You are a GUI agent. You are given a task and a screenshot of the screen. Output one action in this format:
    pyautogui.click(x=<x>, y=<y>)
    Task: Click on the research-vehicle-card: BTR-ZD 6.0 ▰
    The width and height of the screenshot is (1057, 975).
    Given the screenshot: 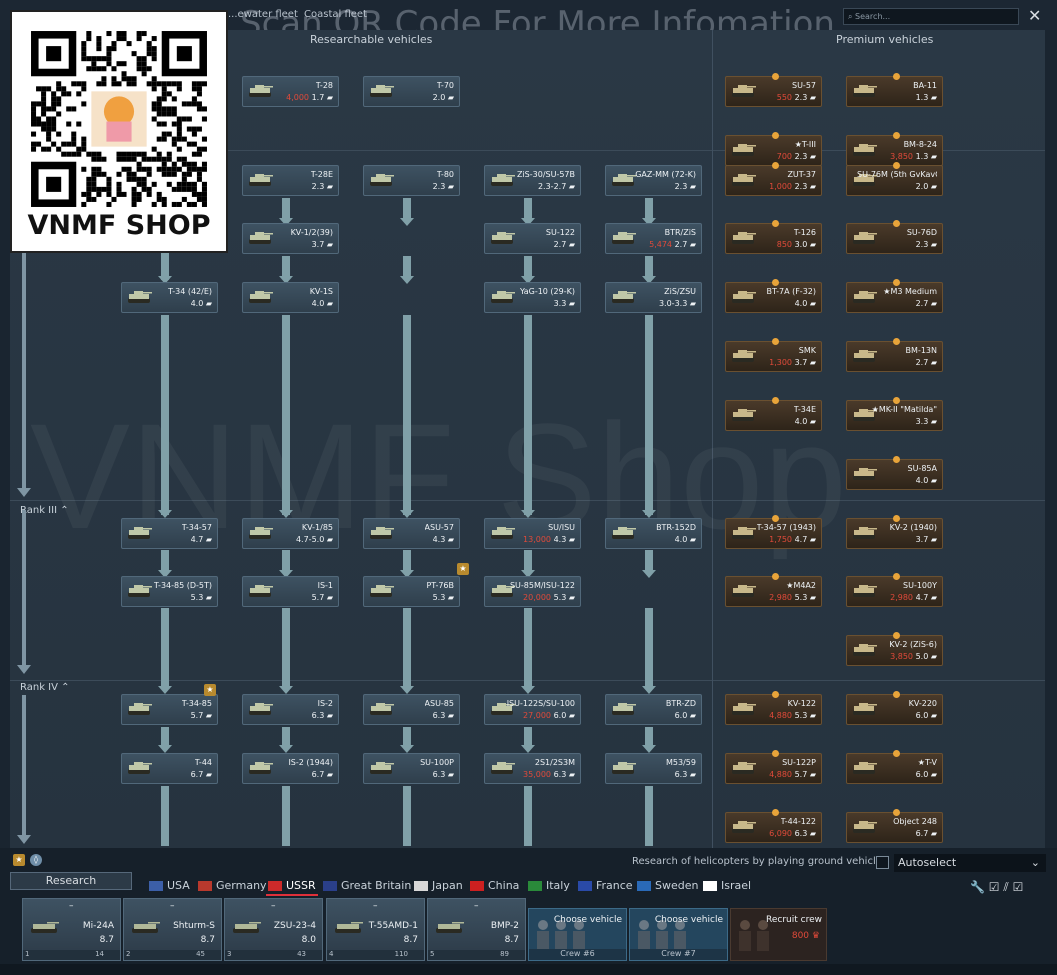 What is the action you would take?
    pyautogui.click(x=653, y=709)
    